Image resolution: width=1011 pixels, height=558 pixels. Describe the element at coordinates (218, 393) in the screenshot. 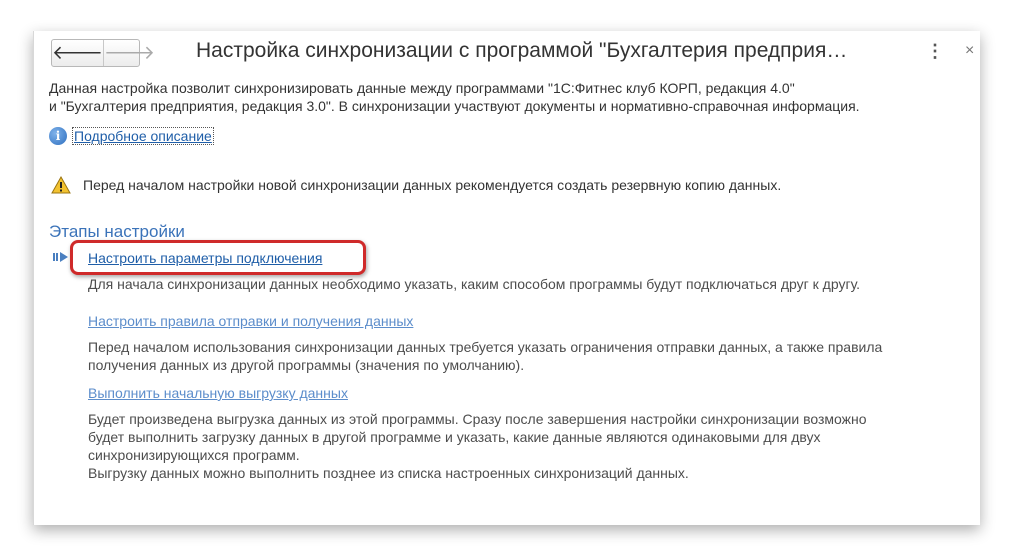

I see `step-initial-export-link: Выполнить начальную выгрузку данных` at that location.